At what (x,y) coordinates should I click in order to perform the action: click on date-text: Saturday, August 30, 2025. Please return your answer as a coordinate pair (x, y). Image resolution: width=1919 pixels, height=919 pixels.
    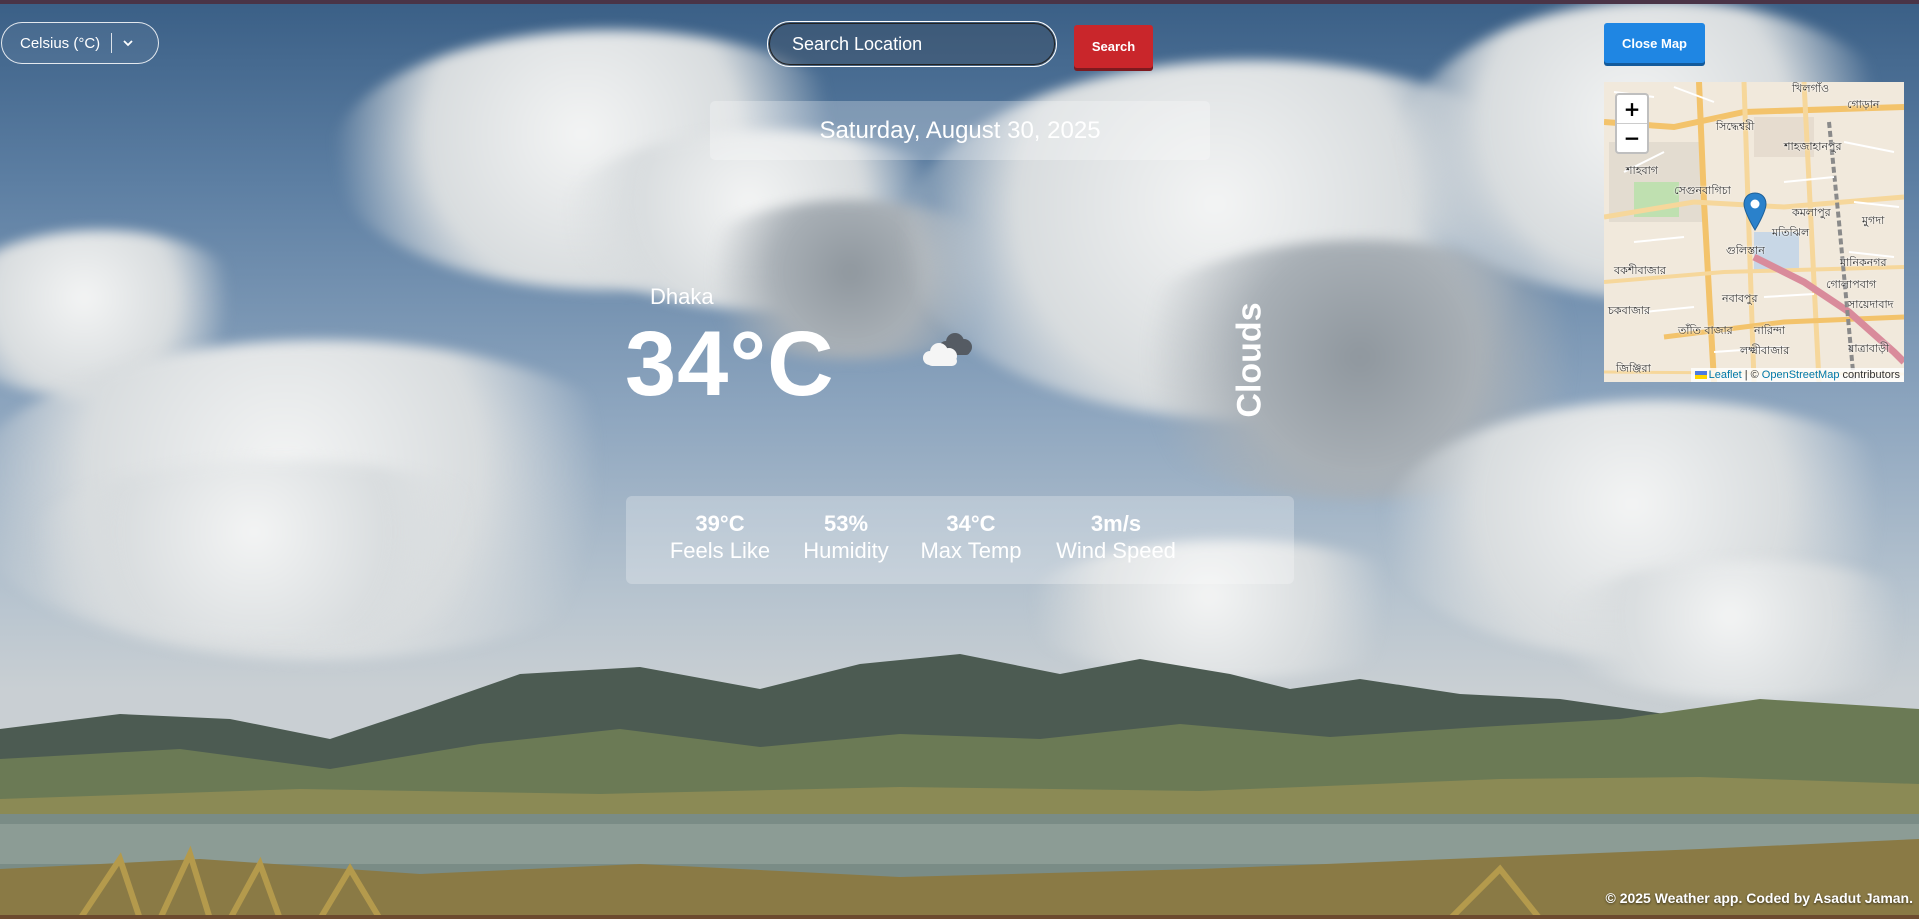
    Looking at the image, I should click on (960, 130).